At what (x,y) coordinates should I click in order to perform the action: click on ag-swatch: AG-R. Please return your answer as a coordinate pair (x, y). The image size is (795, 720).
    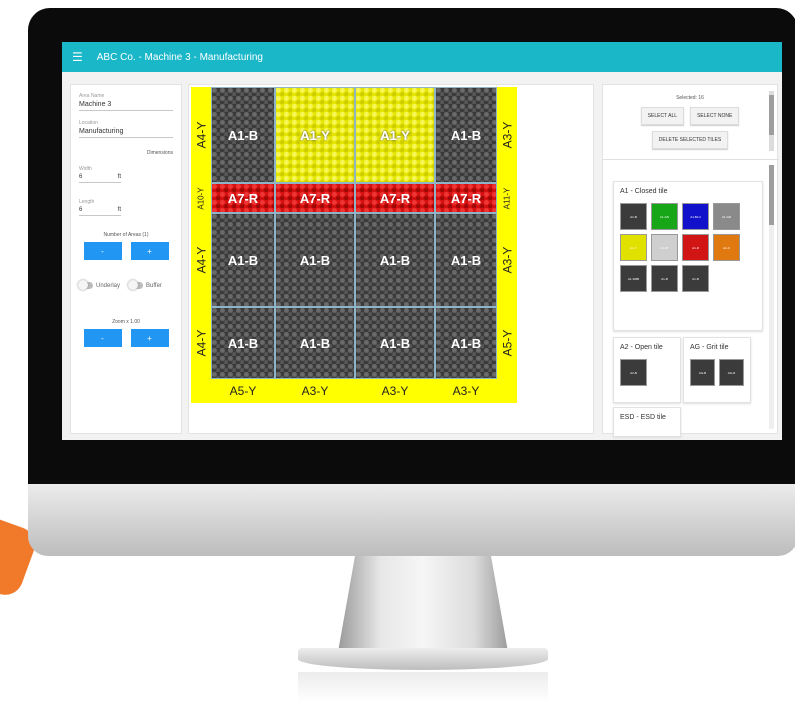
    Looking at the image, I should click on (731, 372).